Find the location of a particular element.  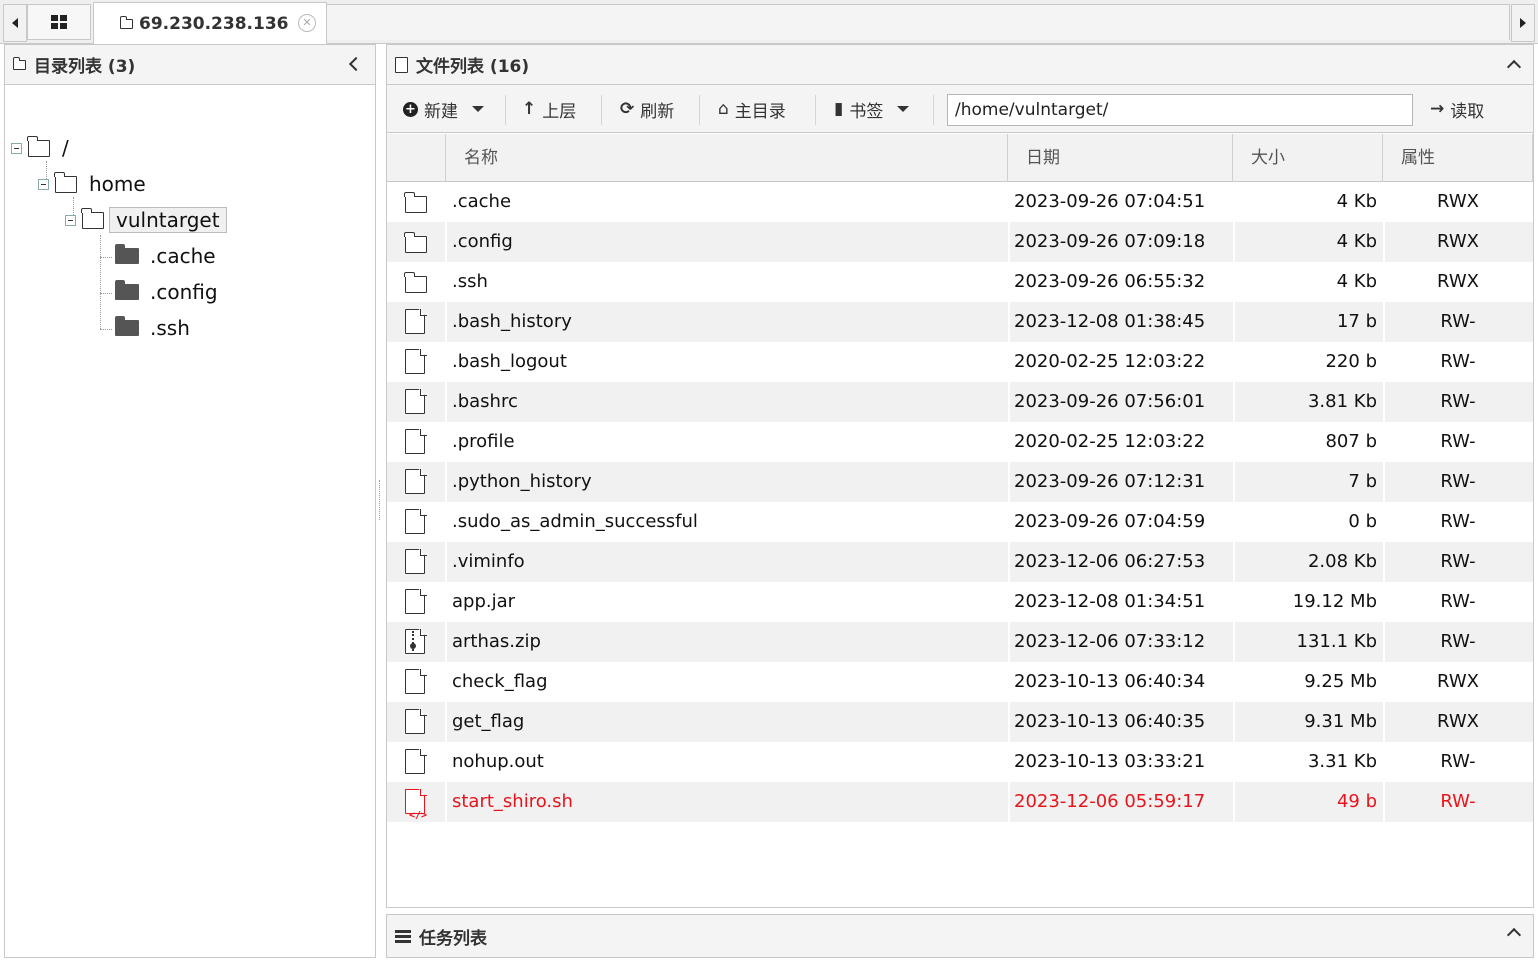

tab-bar: 69.230.238.136 ✕ is located at coordinates (769, 22).